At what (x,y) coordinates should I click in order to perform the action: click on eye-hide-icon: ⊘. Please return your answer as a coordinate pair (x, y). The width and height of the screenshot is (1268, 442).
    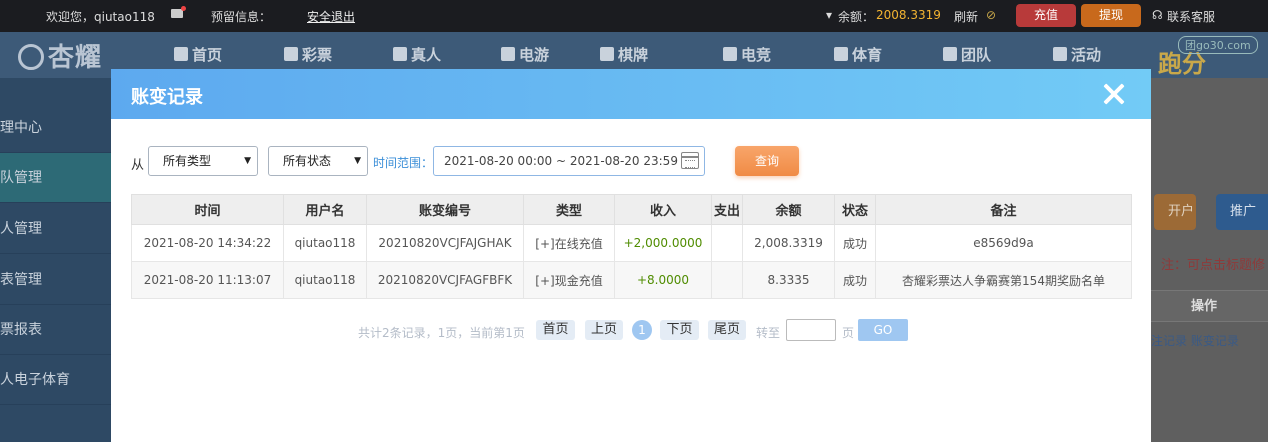
    Looking at the image, I should click on (991, 15).